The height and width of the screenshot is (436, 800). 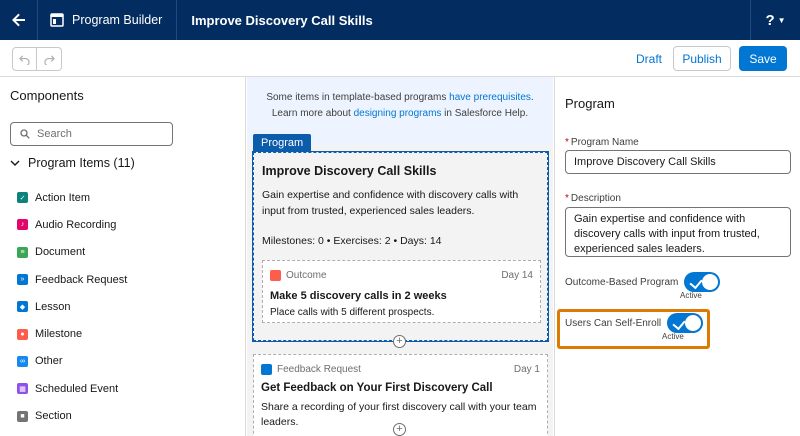 I want to click on component-label: Document, so click(x=60, y=252).